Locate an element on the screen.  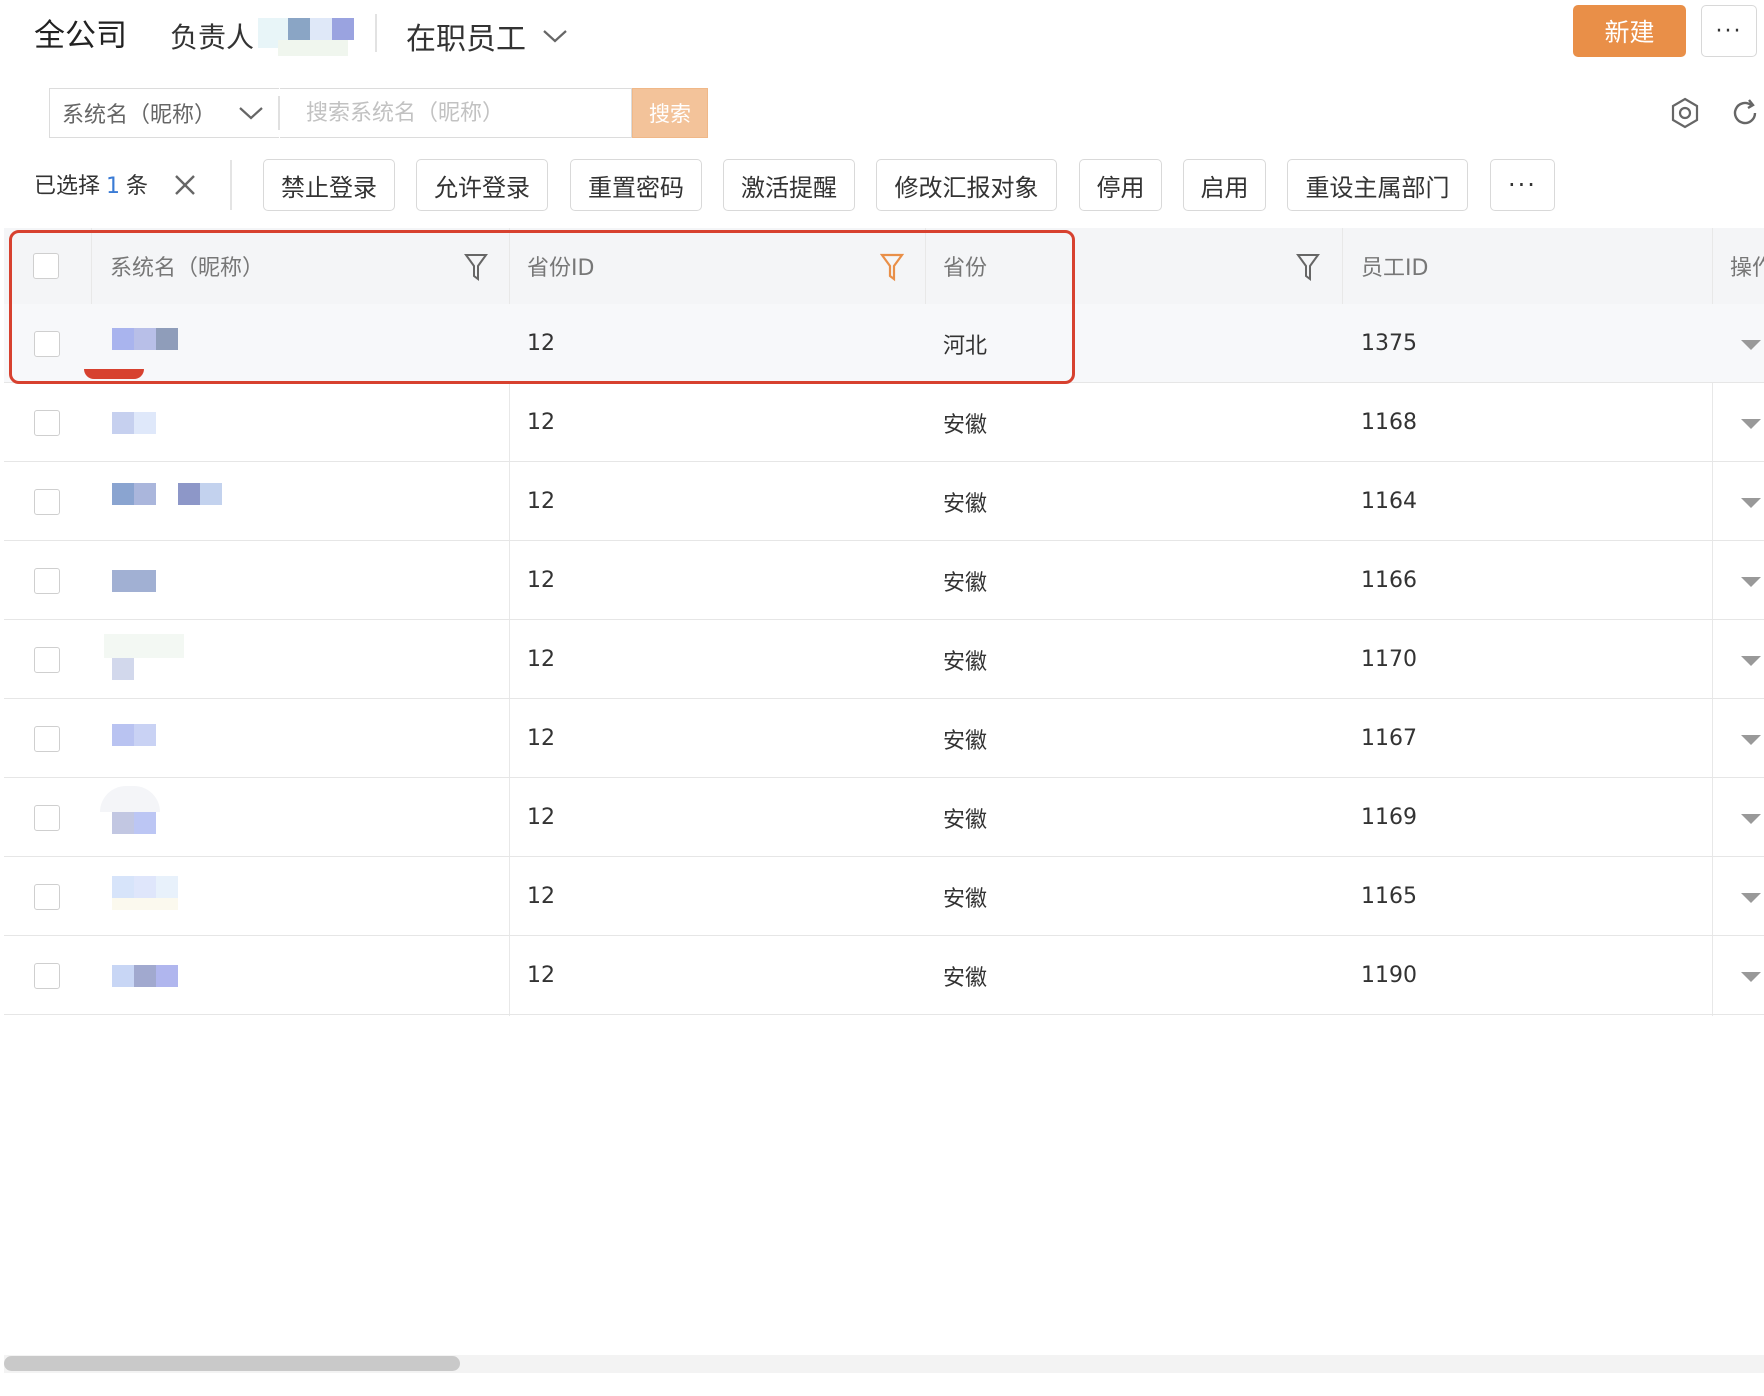
highlight-annotation-box is located at coordinates (542, 307).